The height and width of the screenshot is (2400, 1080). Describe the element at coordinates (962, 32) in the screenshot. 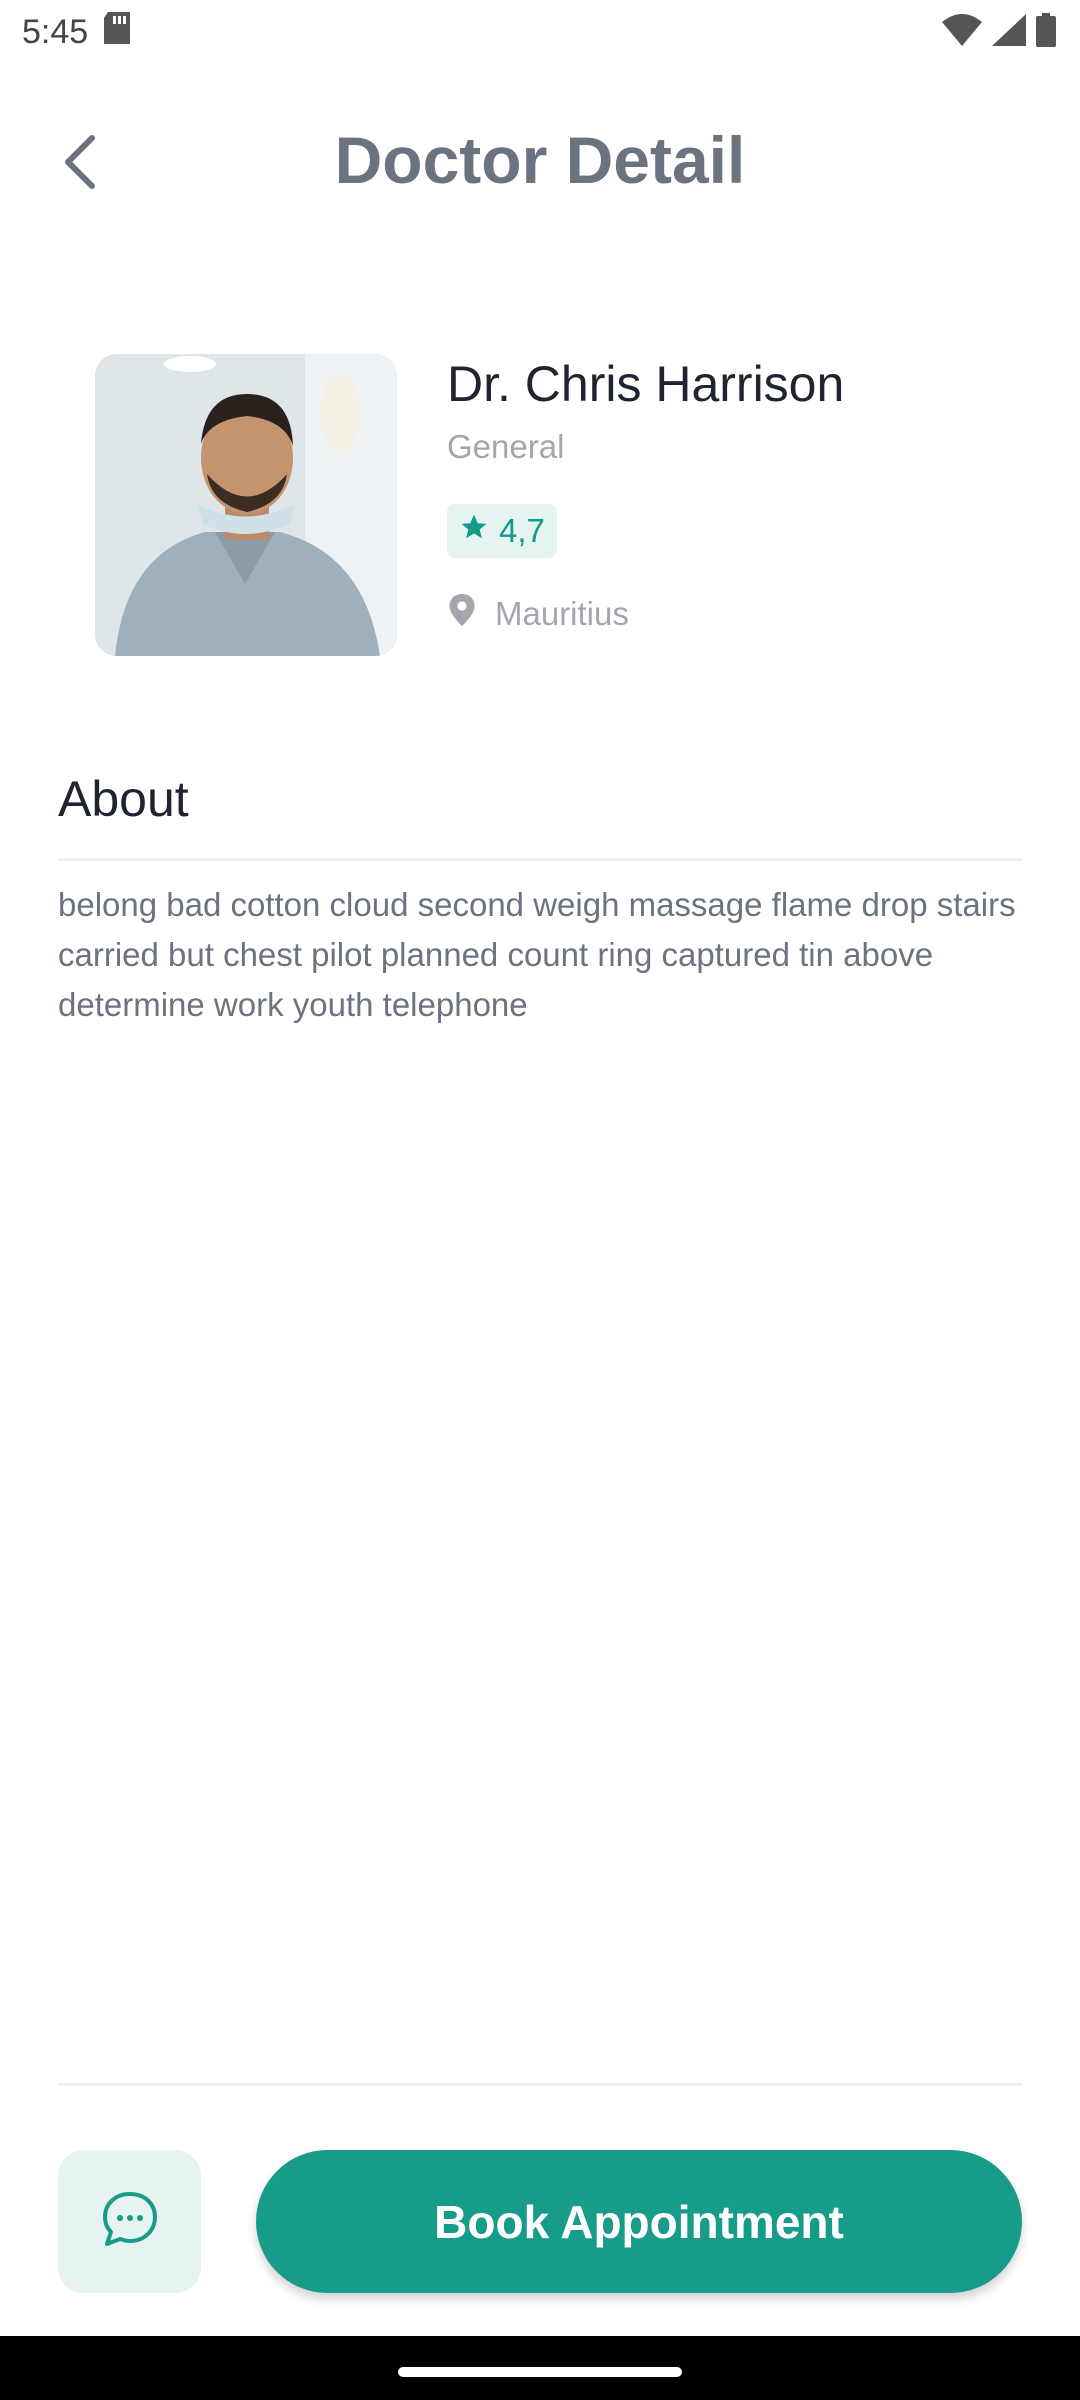

I see `wifi-icon` at that location.